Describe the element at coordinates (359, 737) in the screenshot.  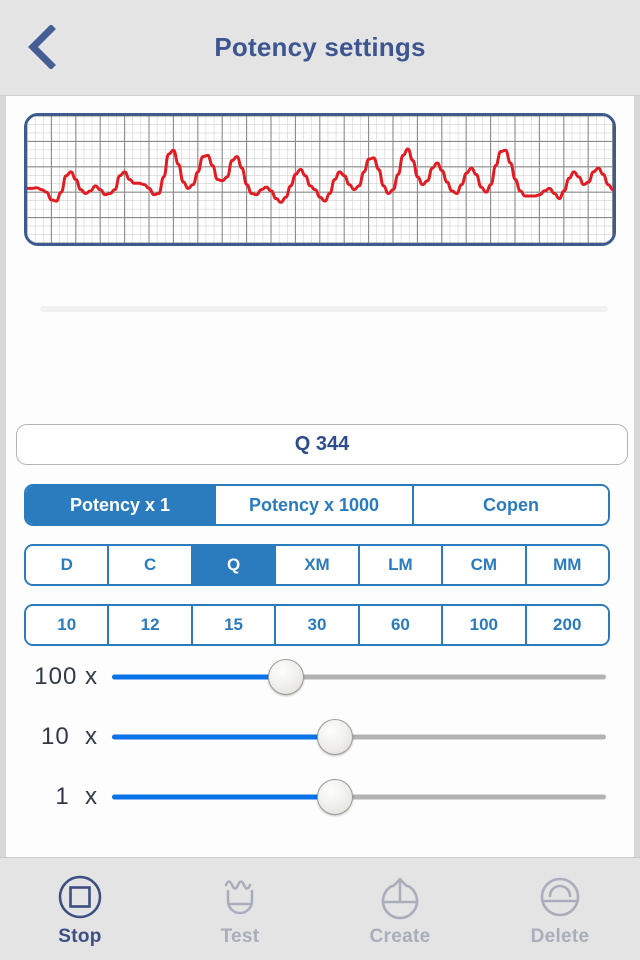
I see `slider-10x` at that location.